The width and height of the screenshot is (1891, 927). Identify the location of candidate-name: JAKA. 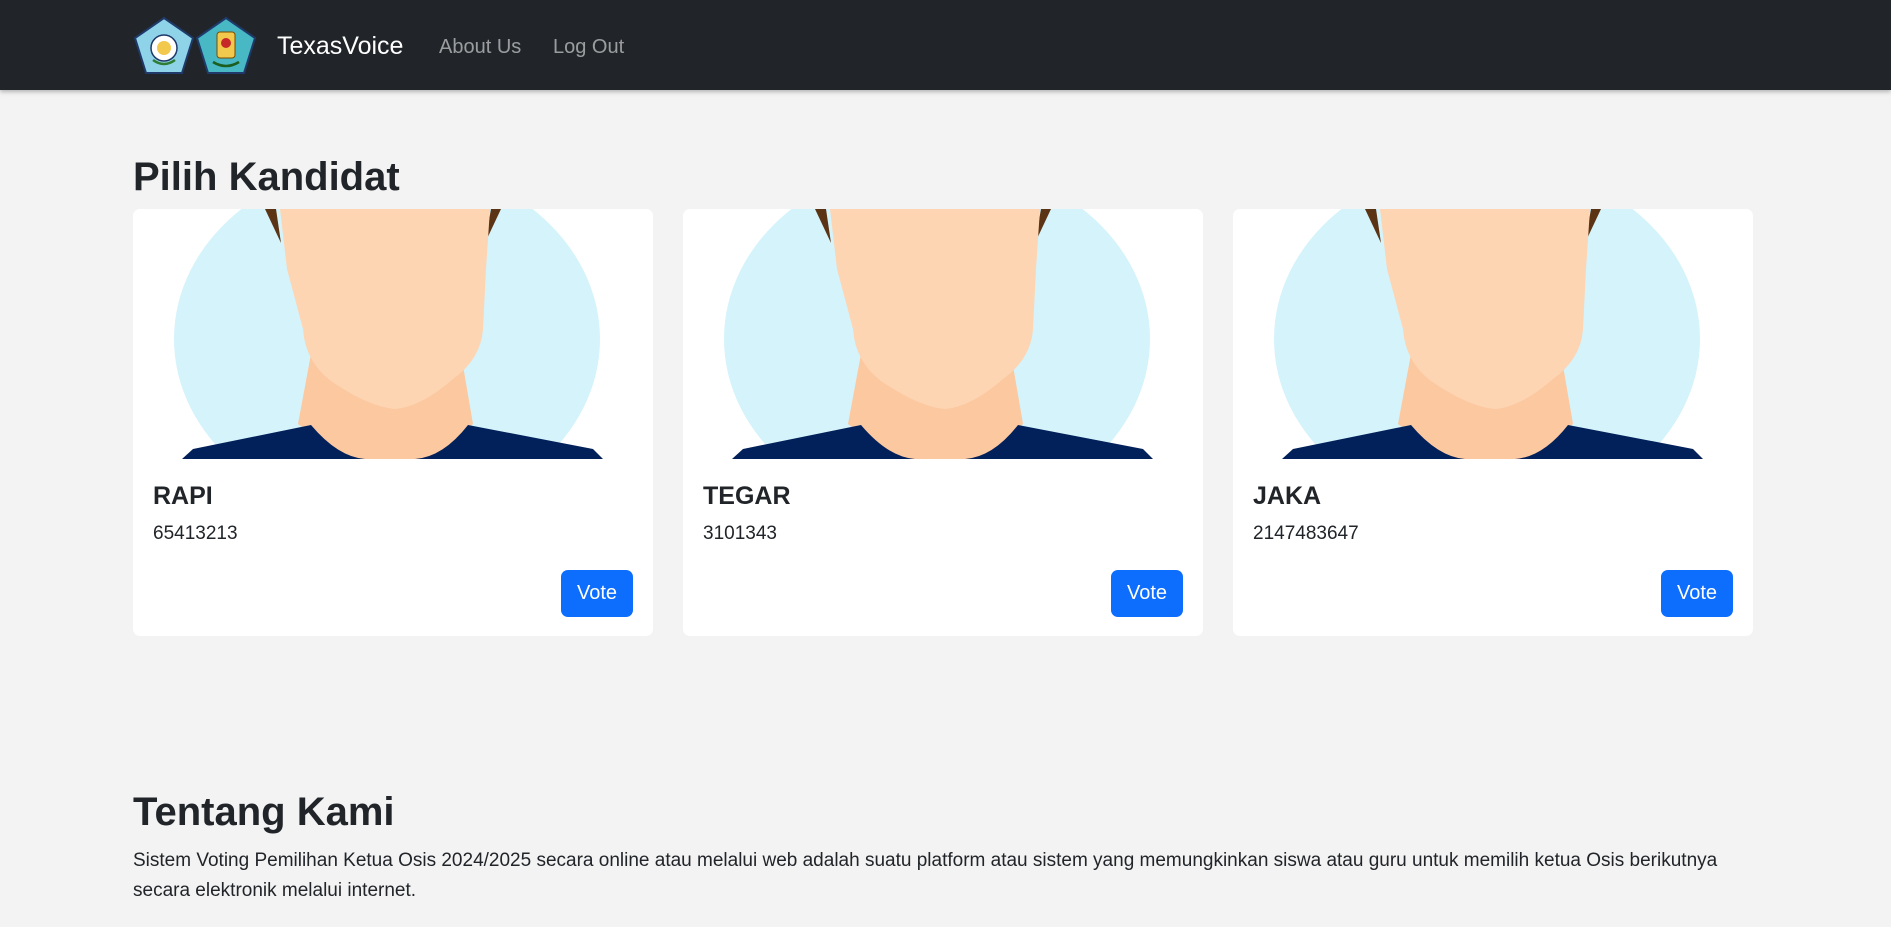
(1287, 496).